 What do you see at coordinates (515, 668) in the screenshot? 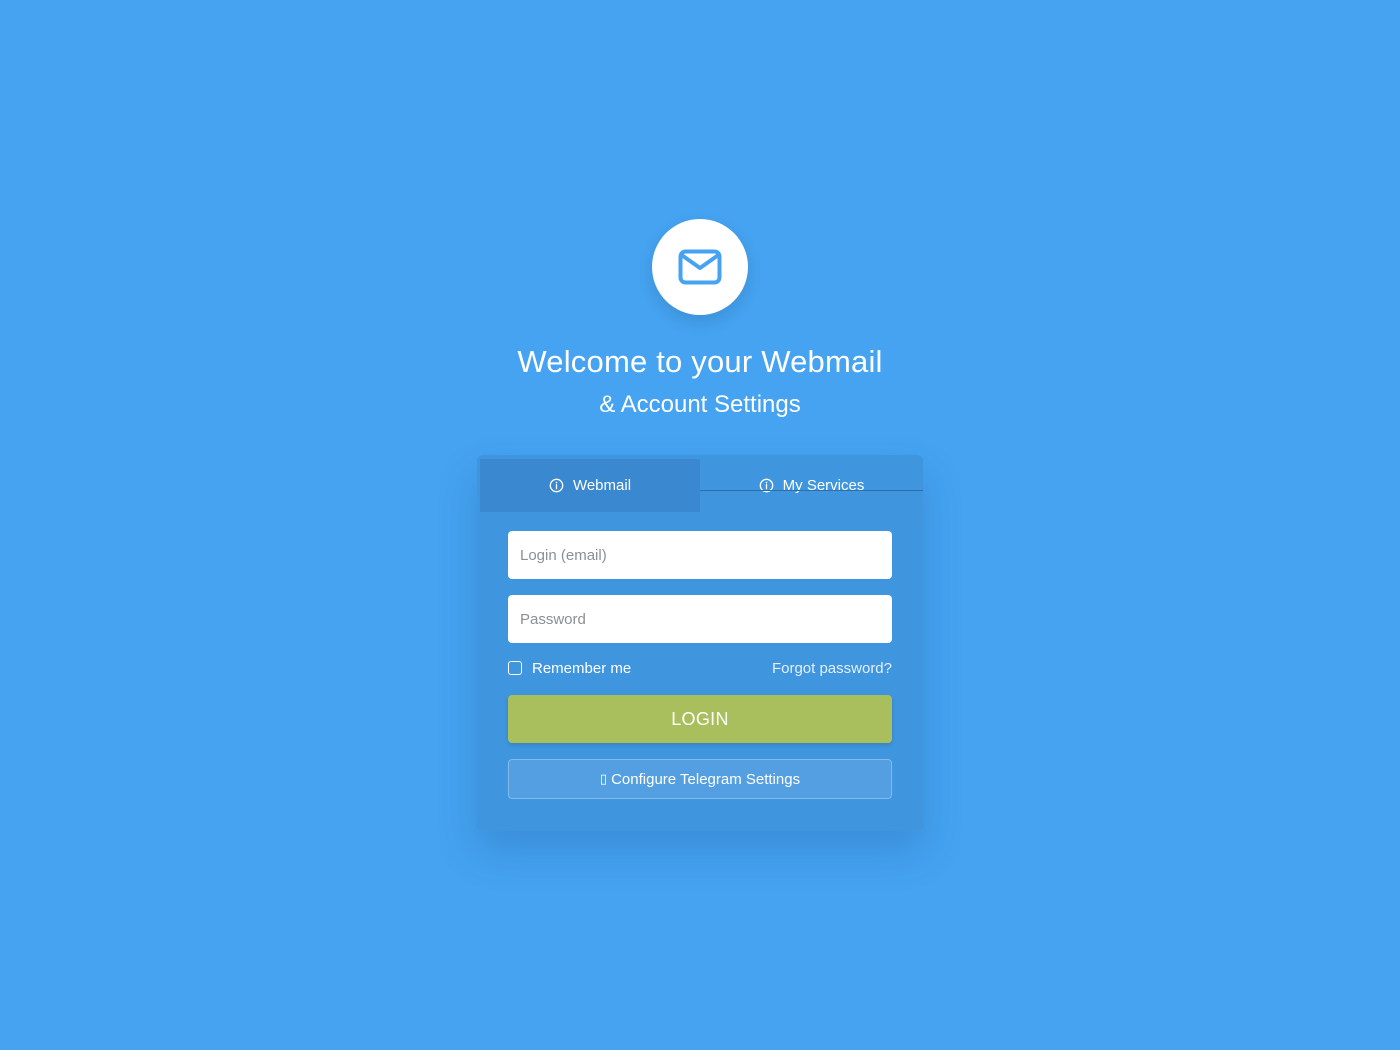
I see `remember-me-checkbox` at bounding box center [515, 668].